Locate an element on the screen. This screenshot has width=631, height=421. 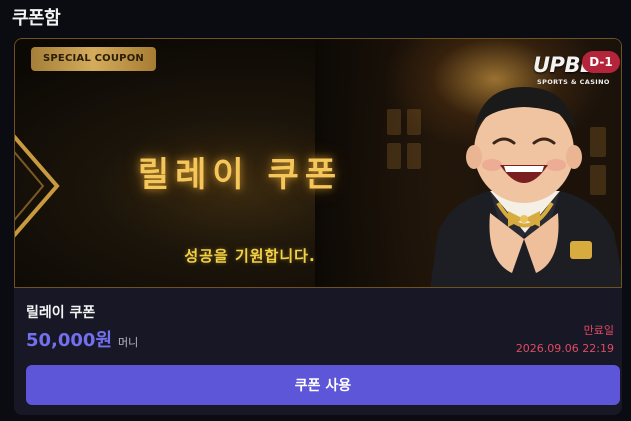
mascot-illustration is located at coordinates (525, 187).